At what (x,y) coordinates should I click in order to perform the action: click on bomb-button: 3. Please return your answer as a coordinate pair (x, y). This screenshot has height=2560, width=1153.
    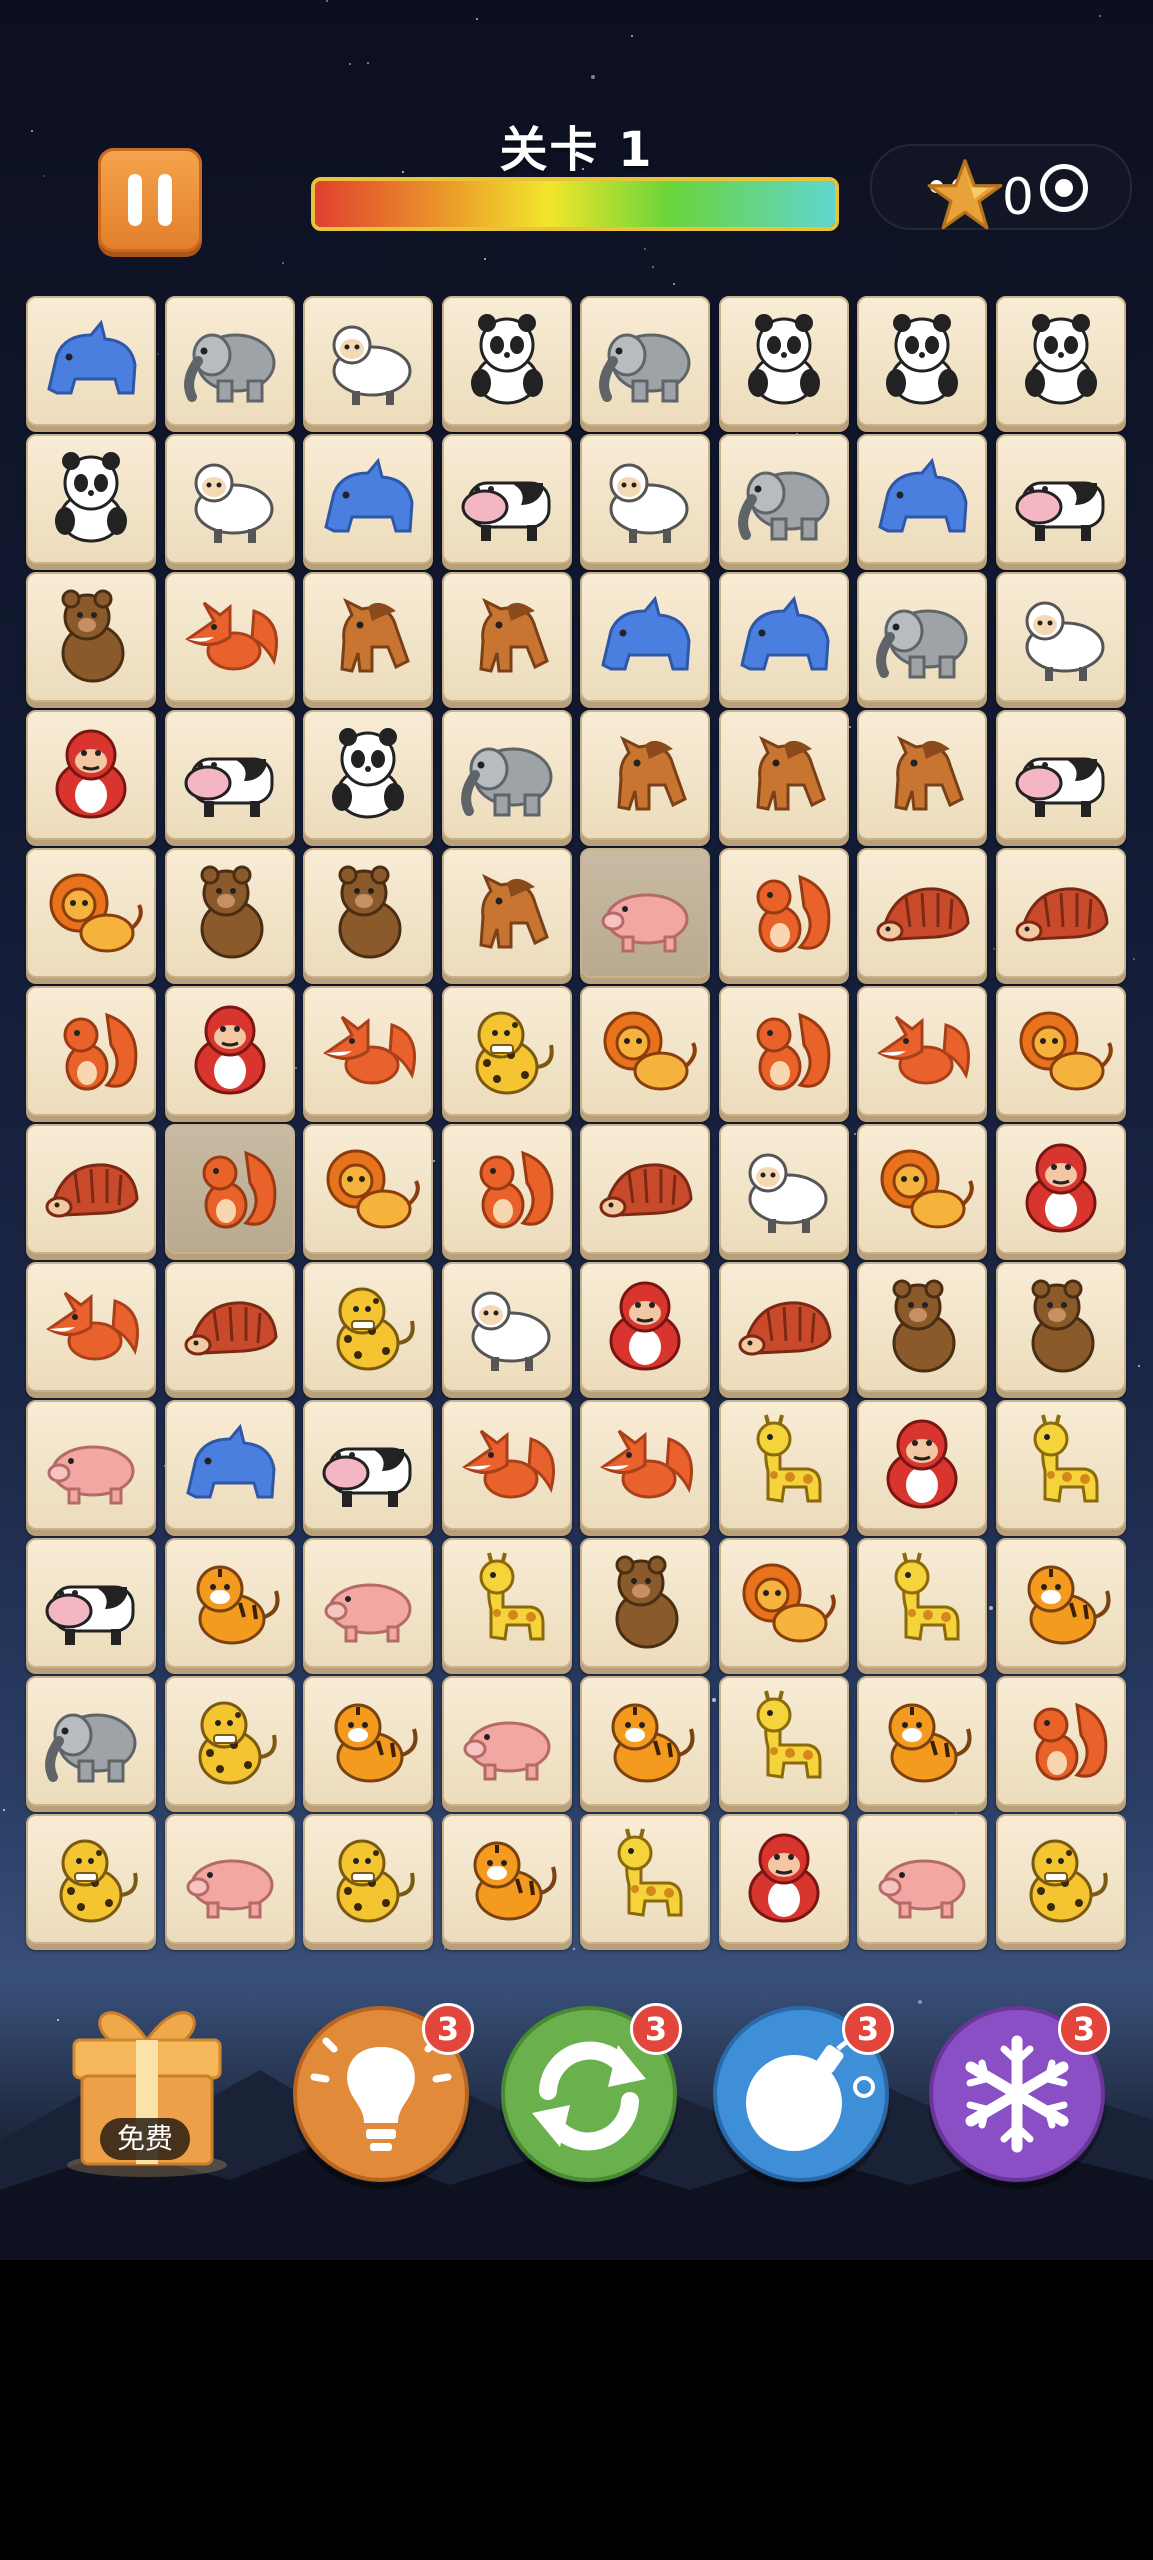
    Looking at the image, I should click on (803, 2093).